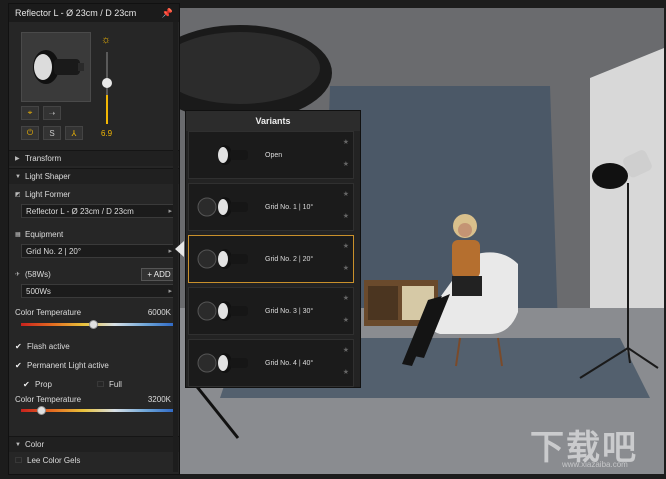  What do you see at coordinates (107, 109) in the screenshot?
I see `intensity-slider-fill` at bounding box center [107, 109].